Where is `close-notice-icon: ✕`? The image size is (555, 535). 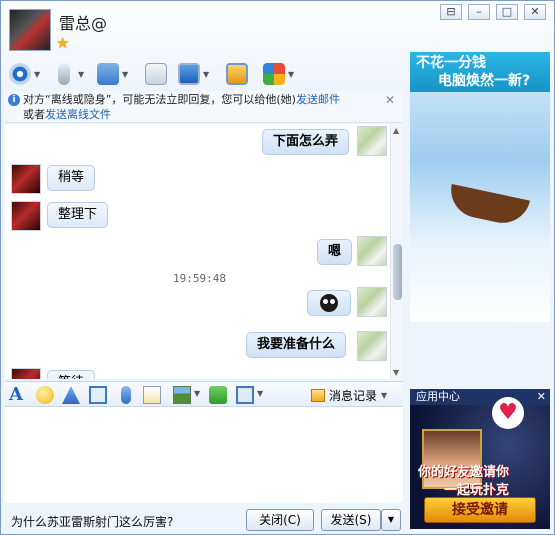 close-notice-icon: ✕ is located at coordinates (390, 100).